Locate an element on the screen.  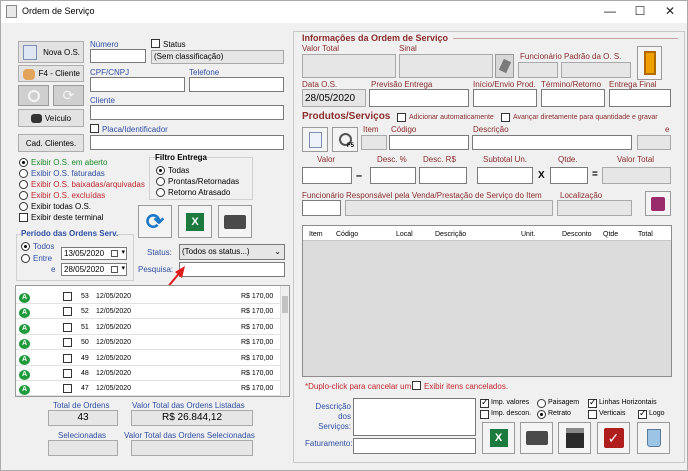
descricao-field is located at coordinates (552, 142).